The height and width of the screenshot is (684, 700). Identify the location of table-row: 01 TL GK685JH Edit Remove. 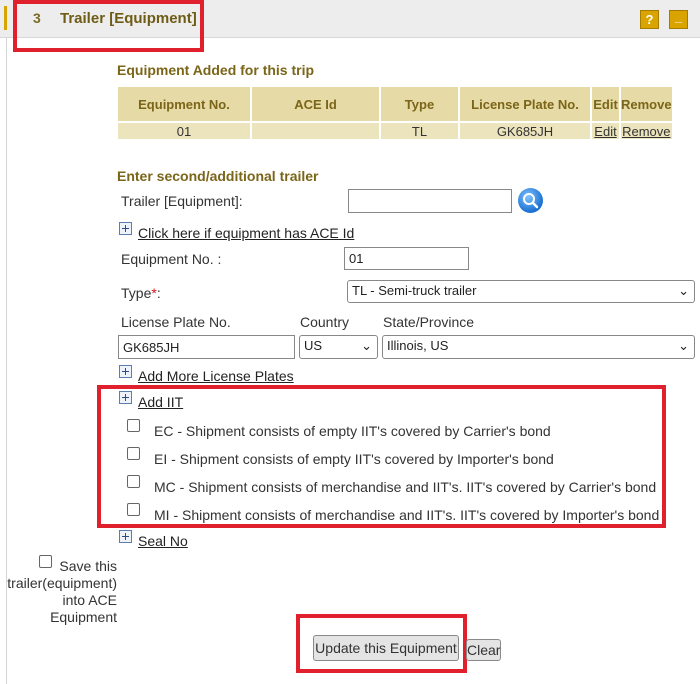
(395, 131).